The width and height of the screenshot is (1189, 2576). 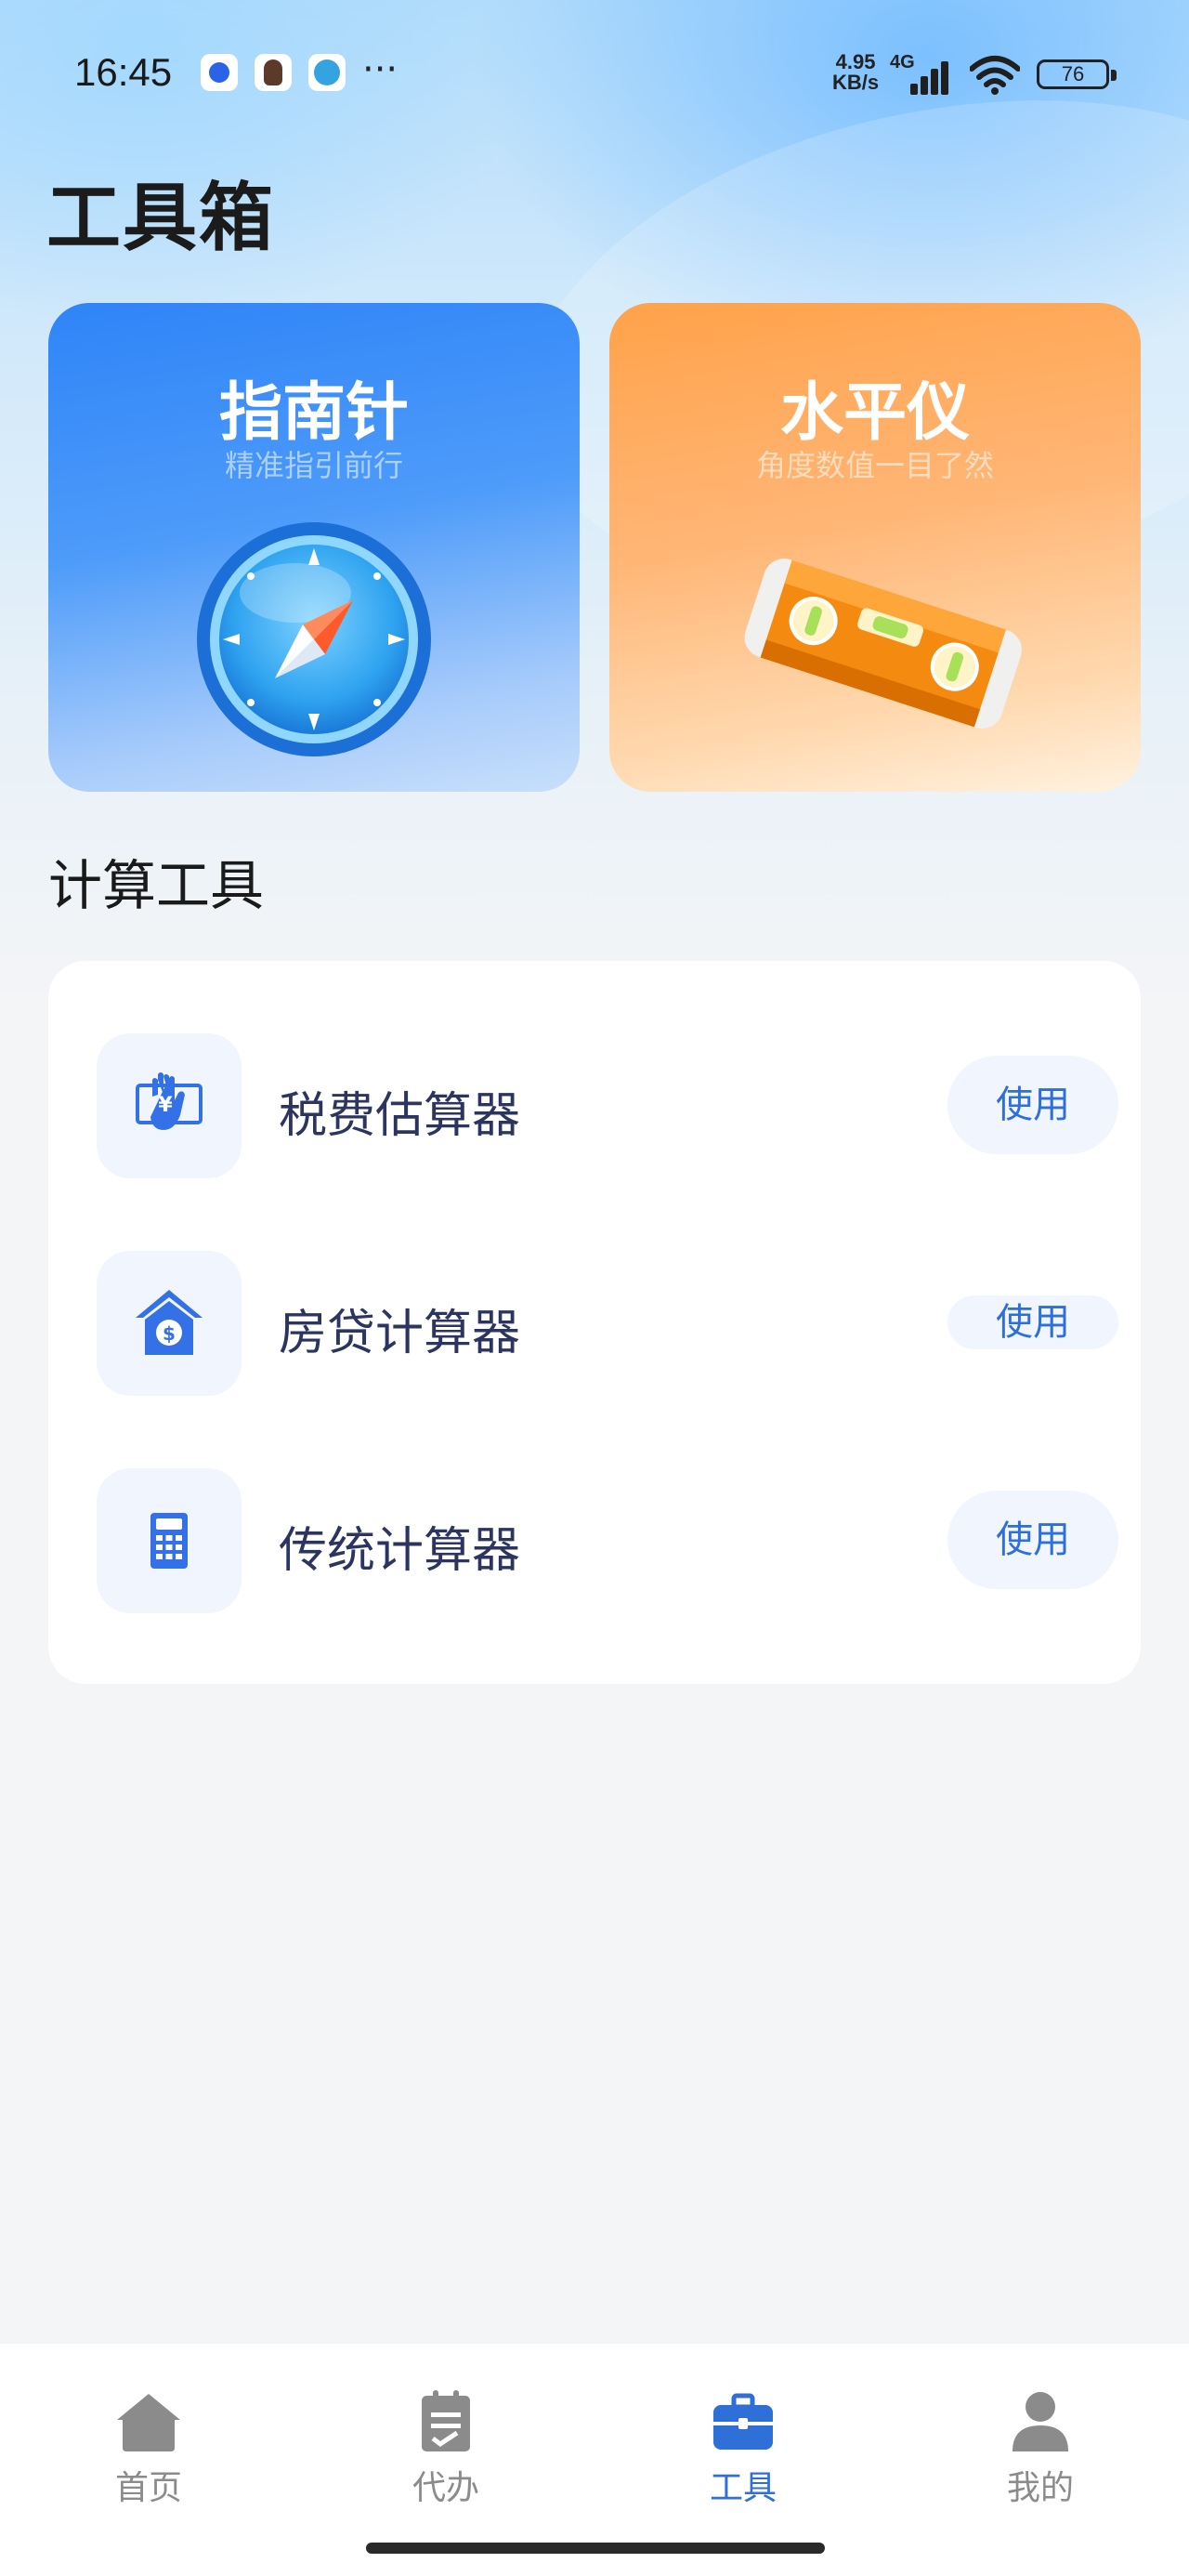 I want to click on tax-calculator-label: 税费估算器, so click(x=400, y=1116).